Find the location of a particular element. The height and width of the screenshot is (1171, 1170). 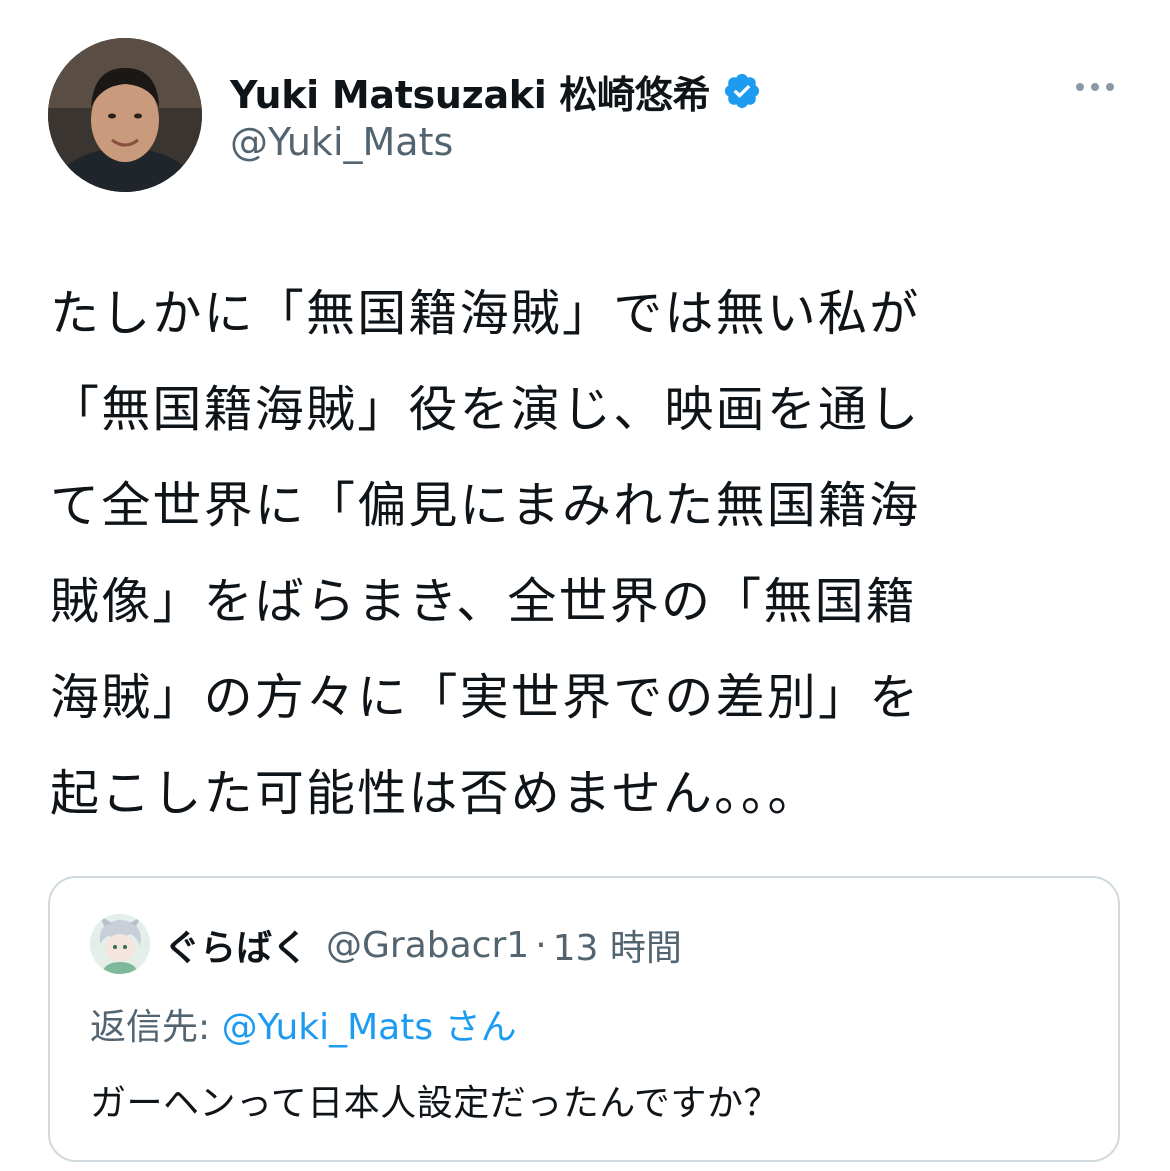

verified-badge-icon is located at coordinates (742, 91).